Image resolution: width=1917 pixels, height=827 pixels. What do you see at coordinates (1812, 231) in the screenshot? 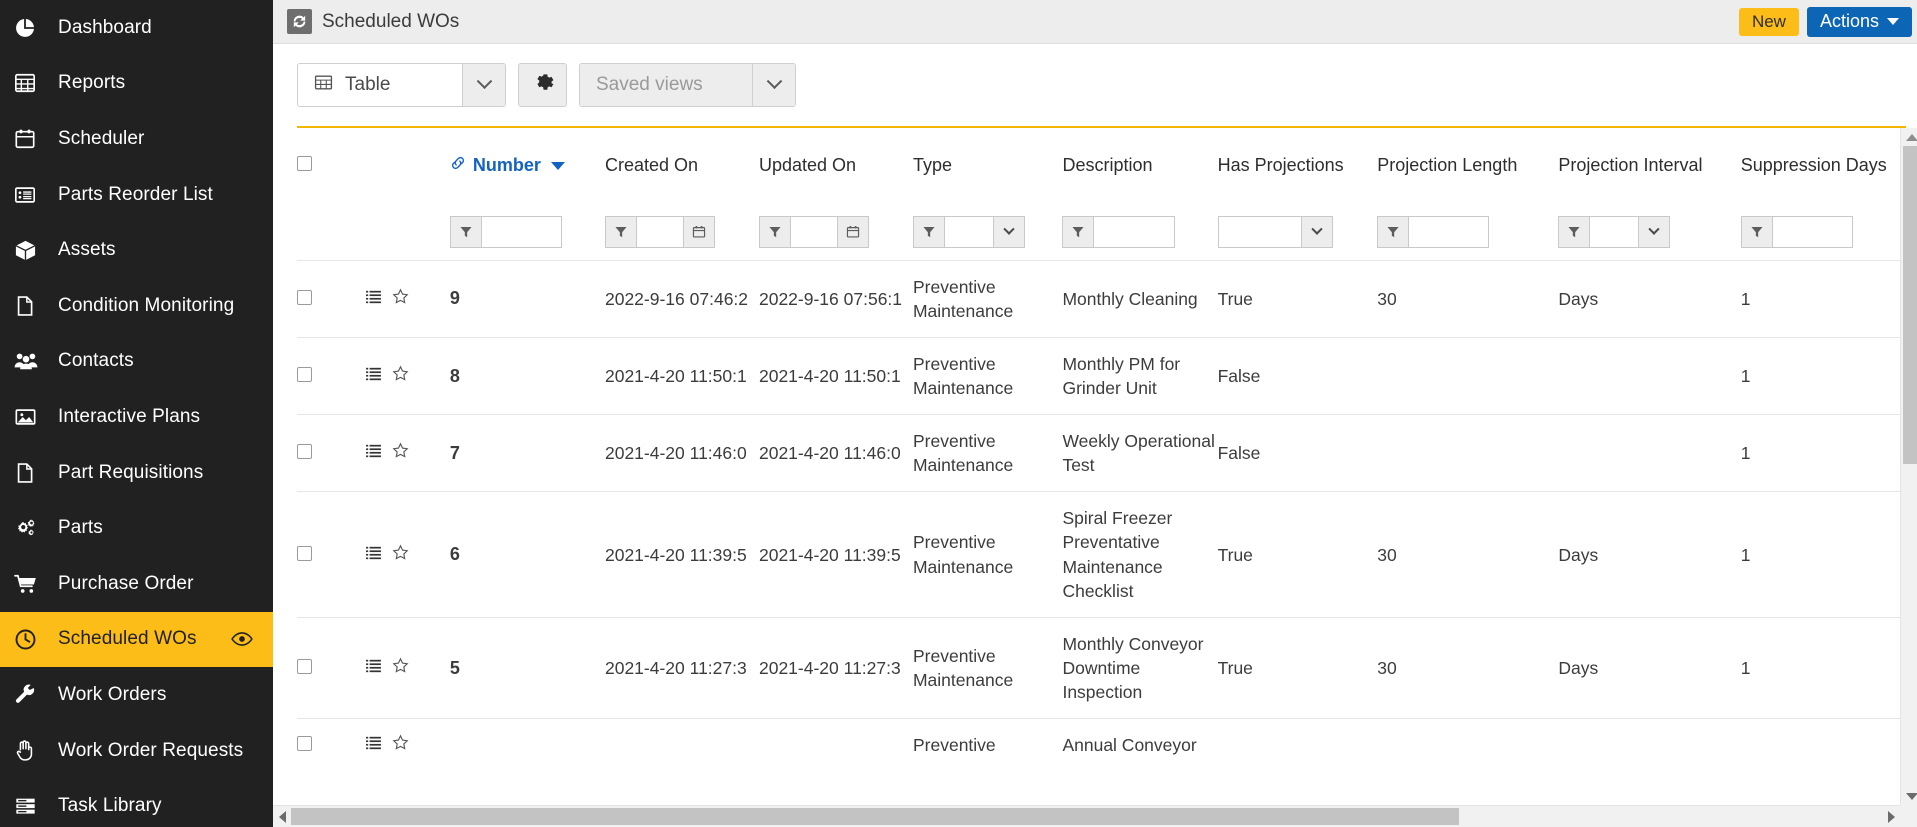
I see `filter-suppression-days-input` at bounding box center [1812, 231].